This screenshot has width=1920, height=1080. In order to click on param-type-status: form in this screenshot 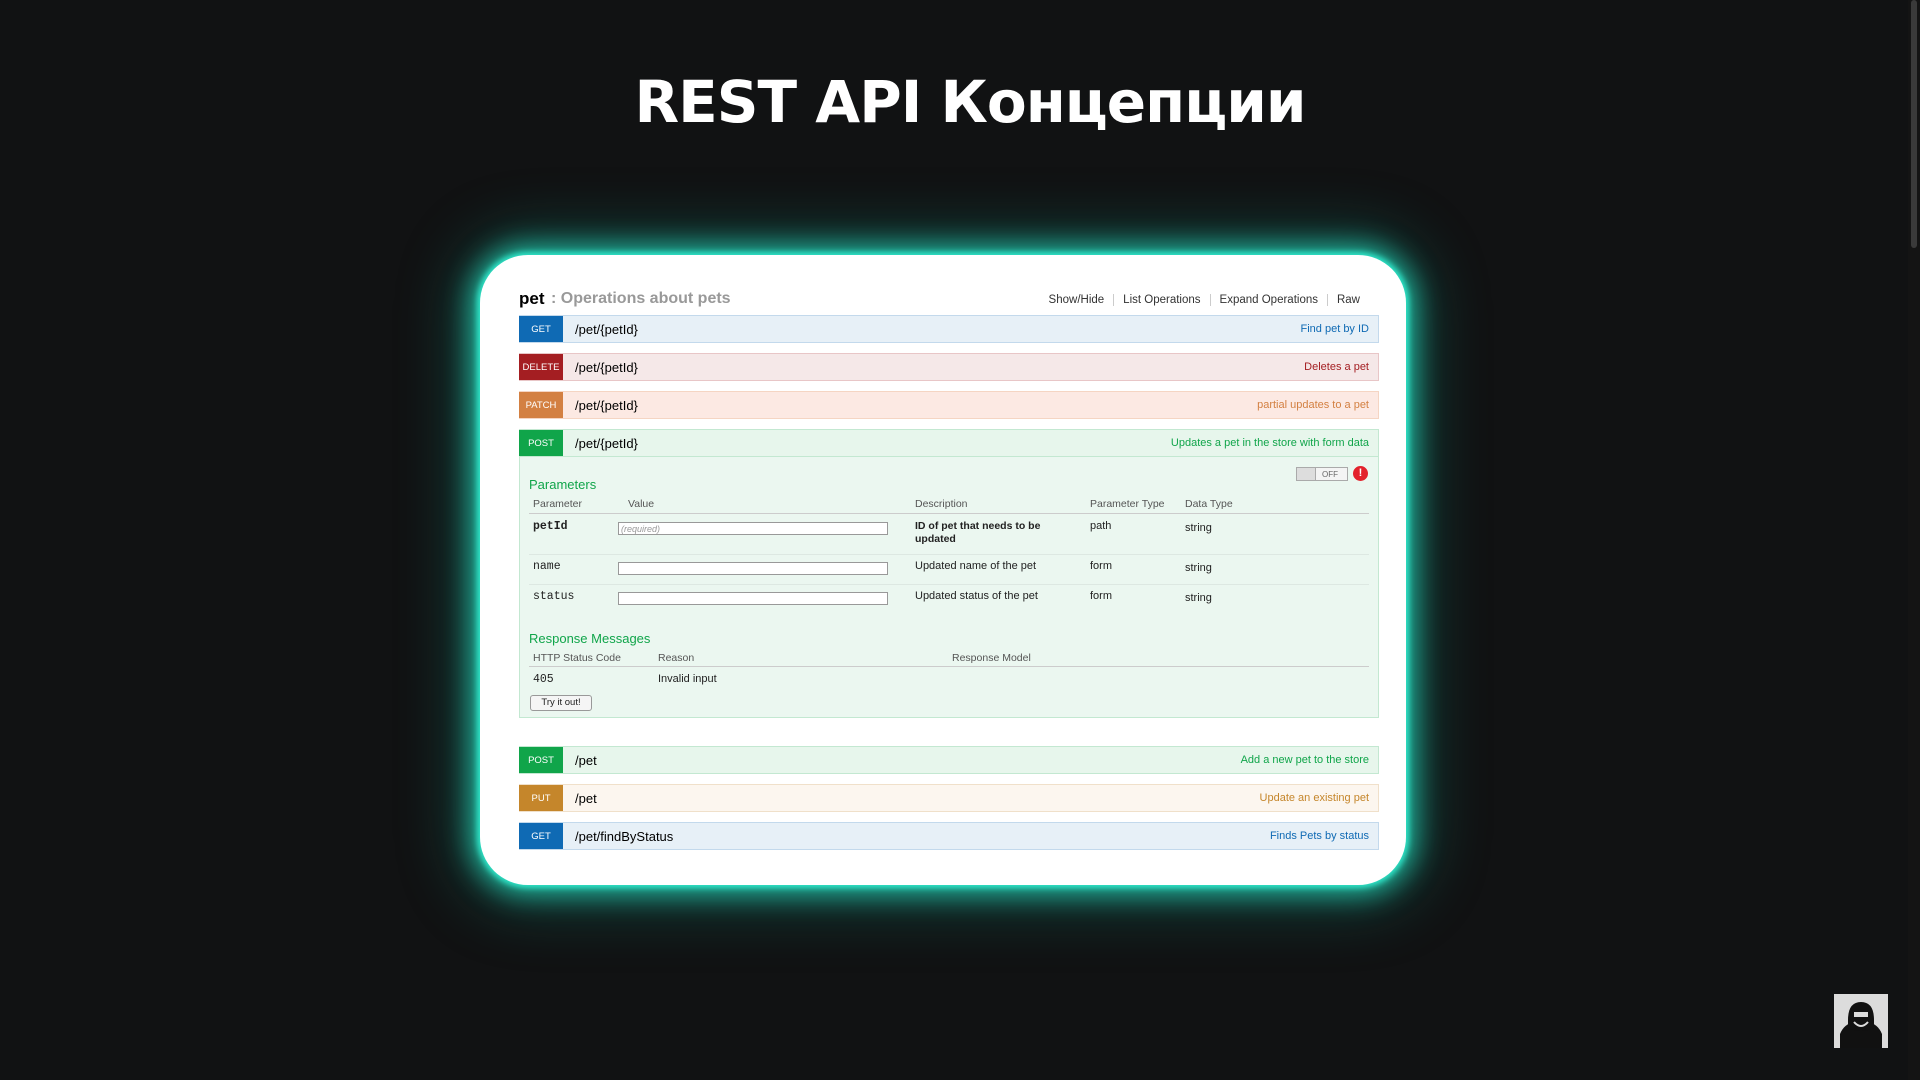, I will do `click(1101, 596)`.